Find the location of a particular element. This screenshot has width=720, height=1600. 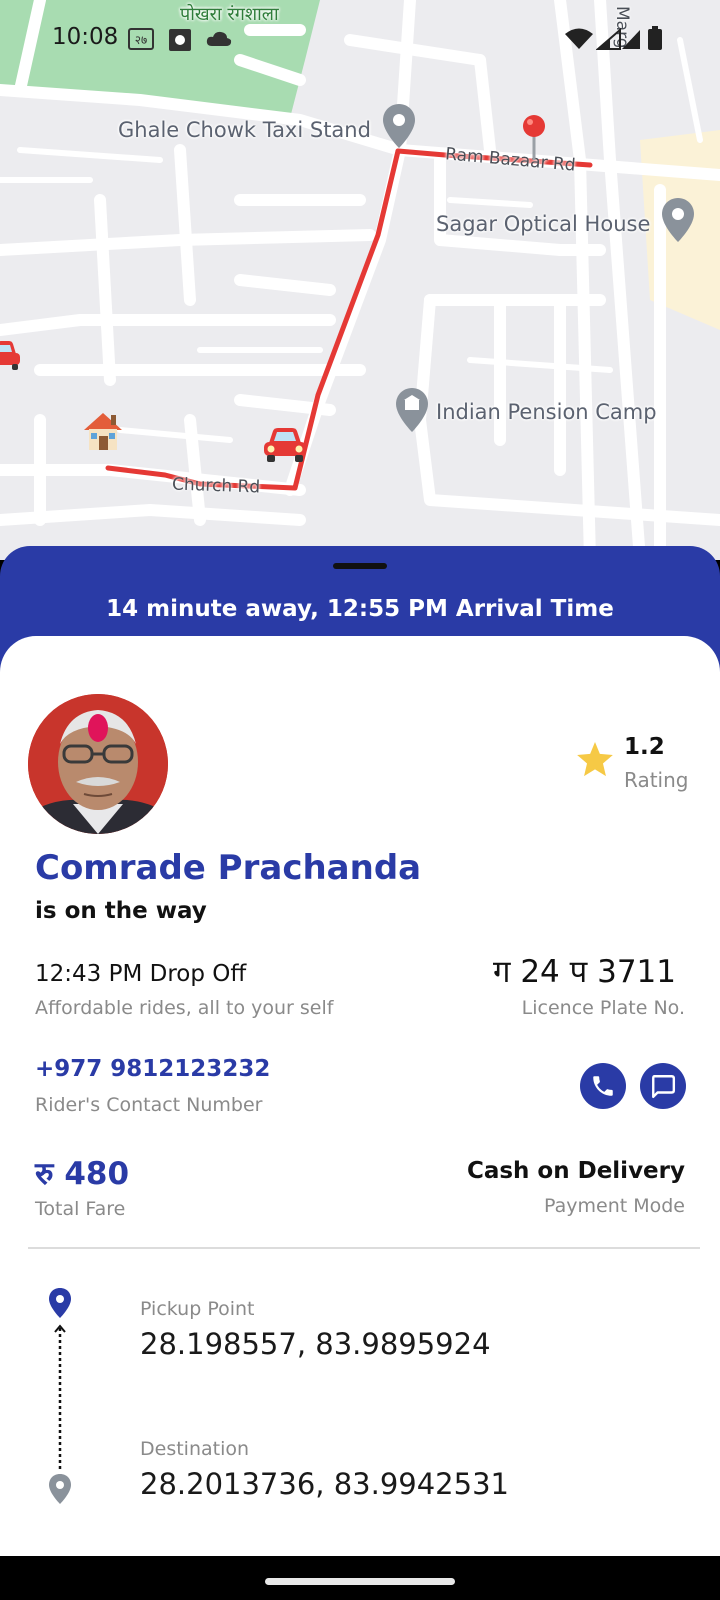

dropoff-subtitle: Affordable rides, all to your self is located at coordinates (184, 1008).